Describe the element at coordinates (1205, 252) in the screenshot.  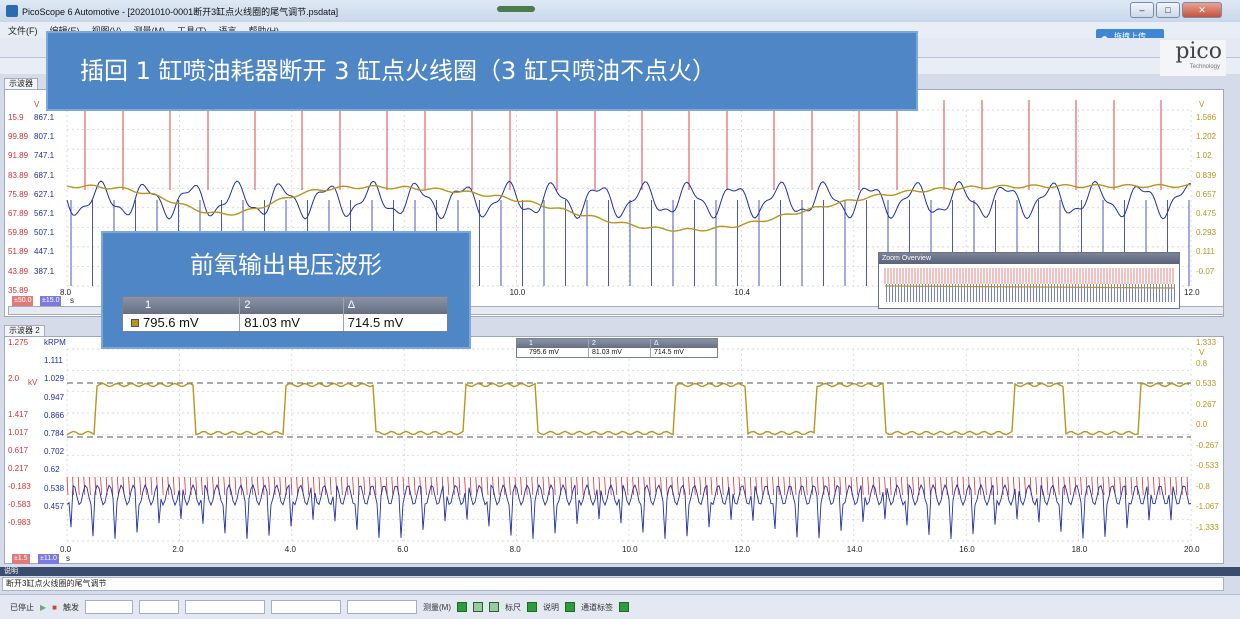
I see `axis-tick-label: 0.111` at that location.